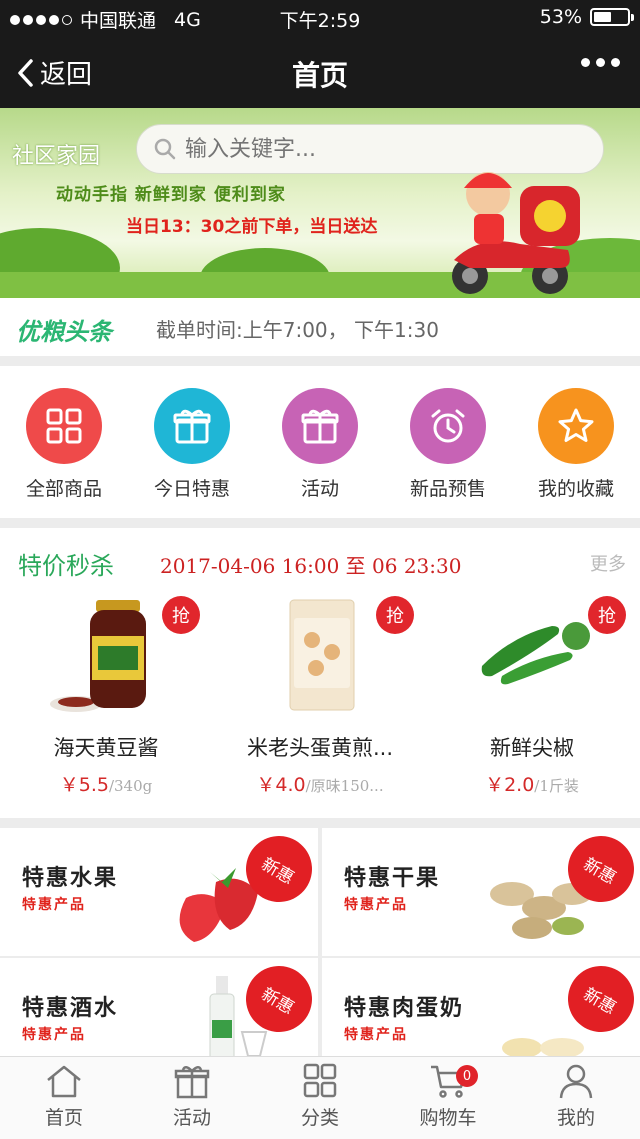 The width and height of the screenshot is (640, 1139). I want to click on headline-tag: 优粮头条, so click(64, 332).